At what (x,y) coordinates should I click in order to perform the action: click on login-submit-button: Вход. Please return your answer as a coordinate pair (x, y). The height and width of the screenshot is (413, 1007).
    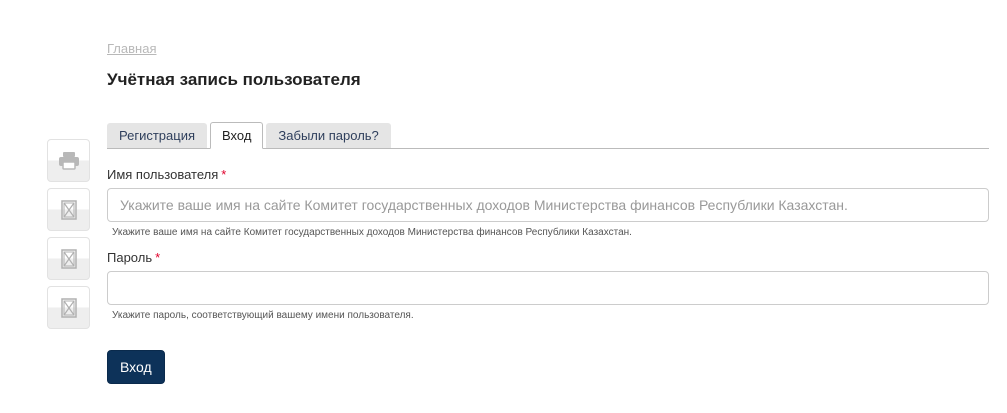
    Looking at the image, I should click on (136, 367).